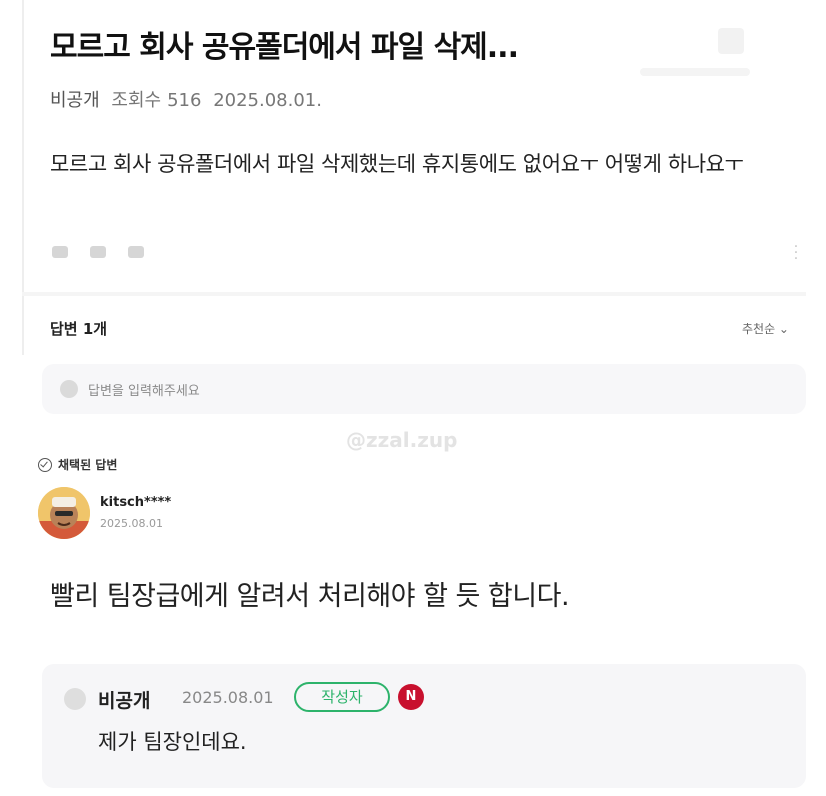  What do you see at coordinates (172, 742) in the screenshot?
I see `reply-text: 제가 팀장인데요.` at bounding box center [172, 742].